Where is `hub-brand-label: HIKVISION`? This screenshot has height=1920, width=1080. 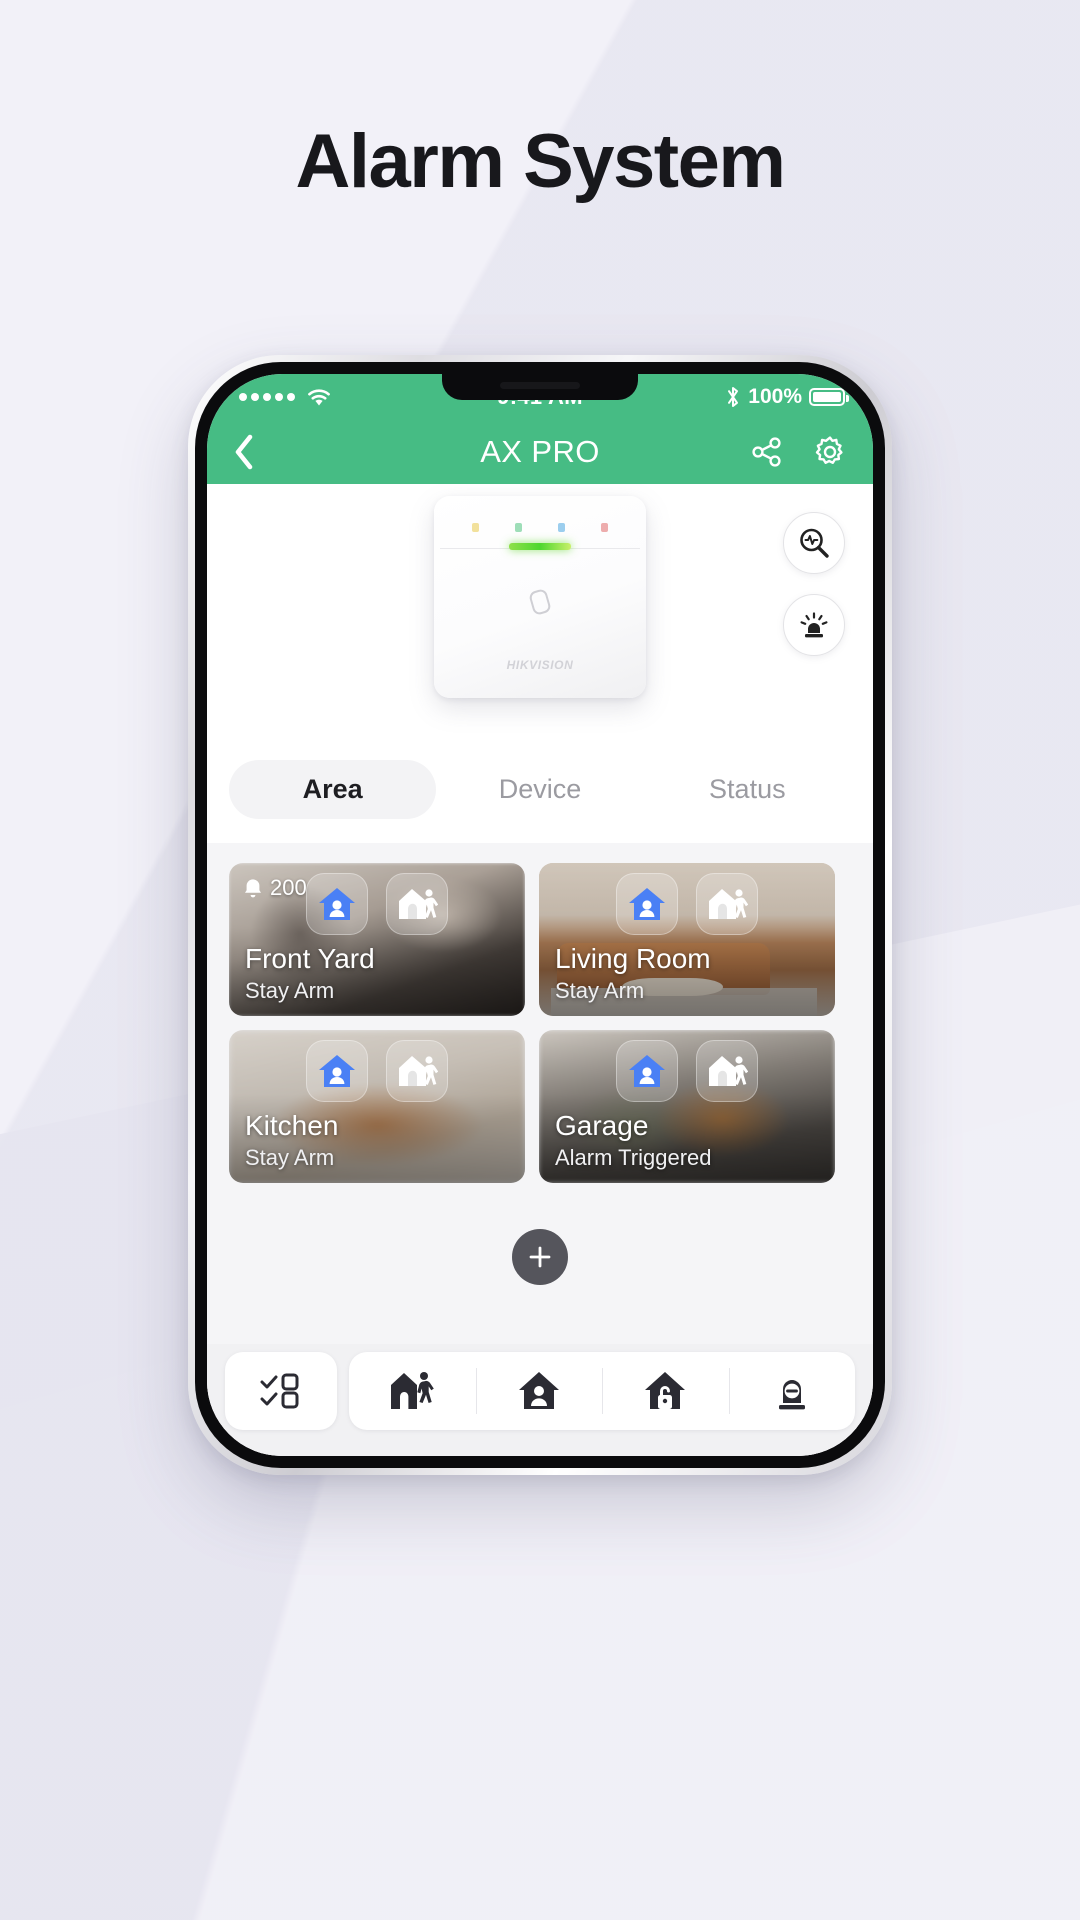
hub-brand-label: HIKVISION is located at coordinates (540, 665).